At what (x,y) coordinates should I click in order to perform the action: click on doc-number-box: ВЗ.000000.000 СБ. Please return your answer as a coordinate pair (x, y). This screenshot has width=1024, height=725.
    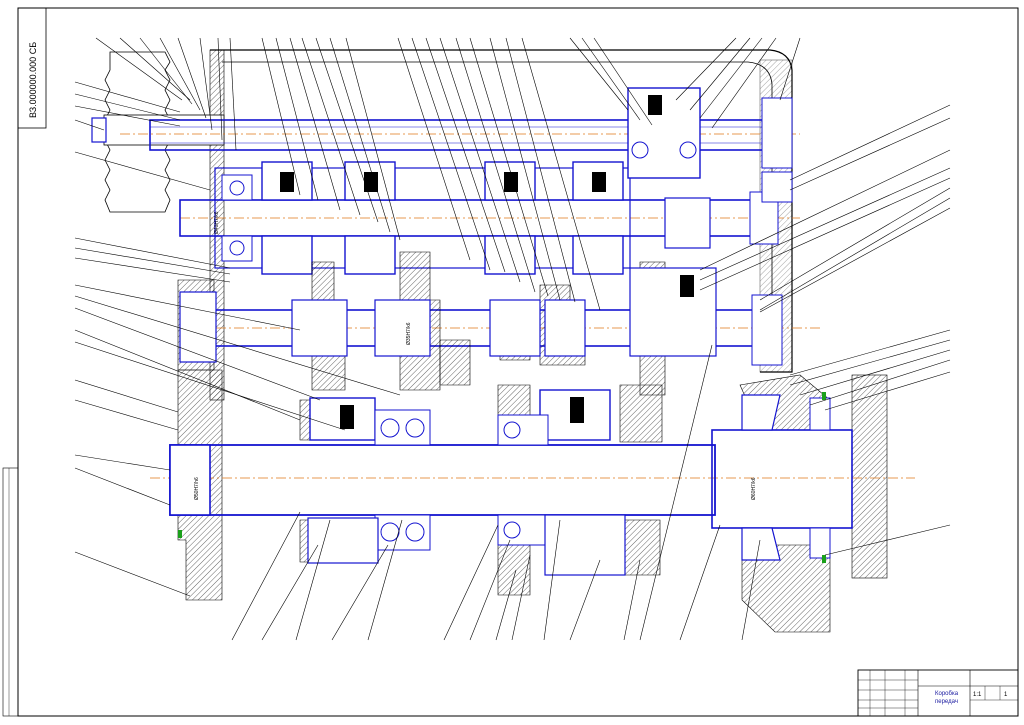
    Looking at the image, I should click on (32, 68).